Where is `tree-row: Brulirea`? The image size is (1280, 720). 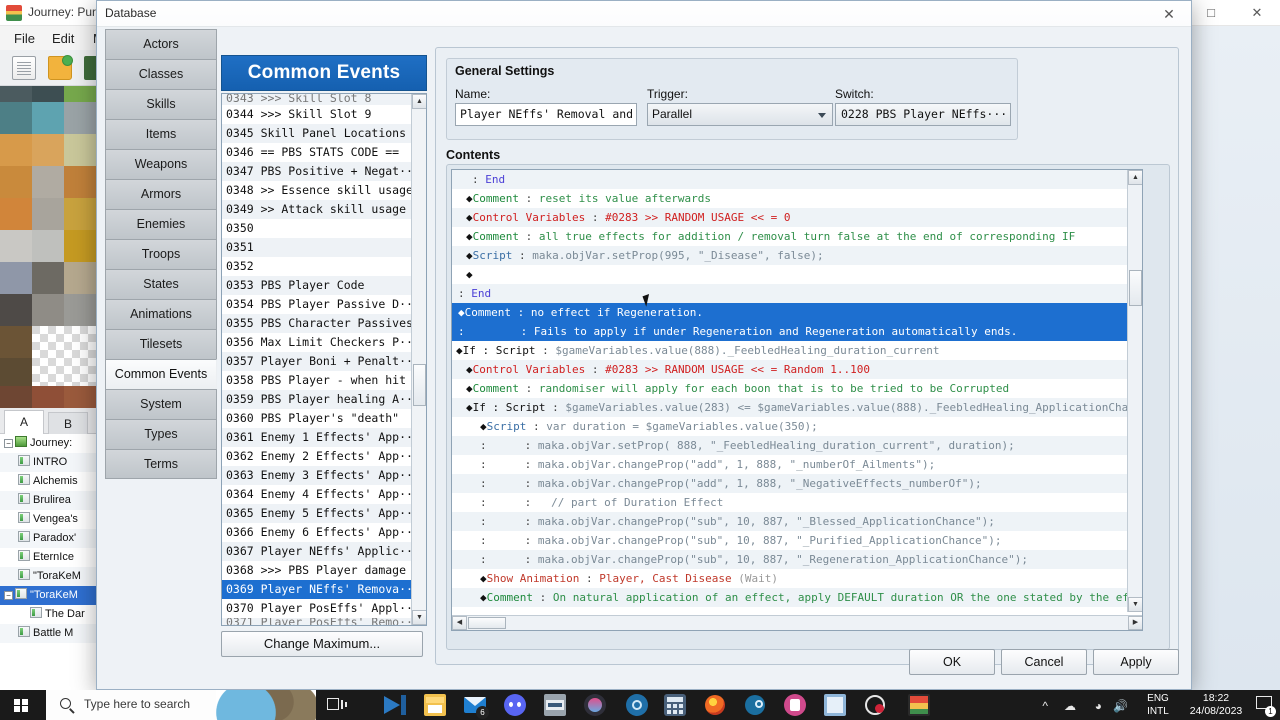 tree-row: Brulirea is located at coordinates (48, 500).